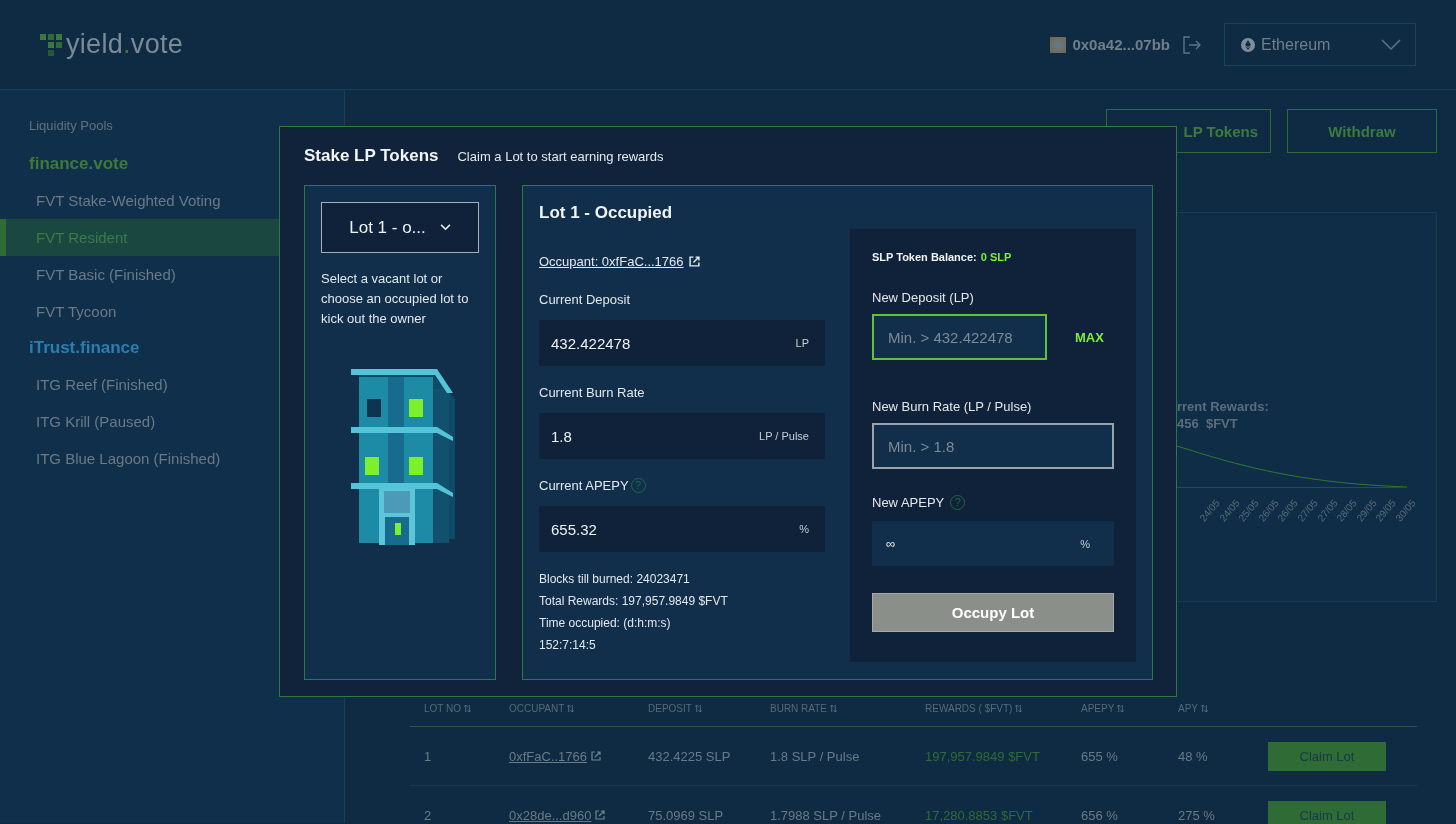 This screenshot has height=824, width=1456. Describe the element at coordinates (690, 756) in the screenshot. I see `table-cell-text: 432.4225 SLP` at that location.